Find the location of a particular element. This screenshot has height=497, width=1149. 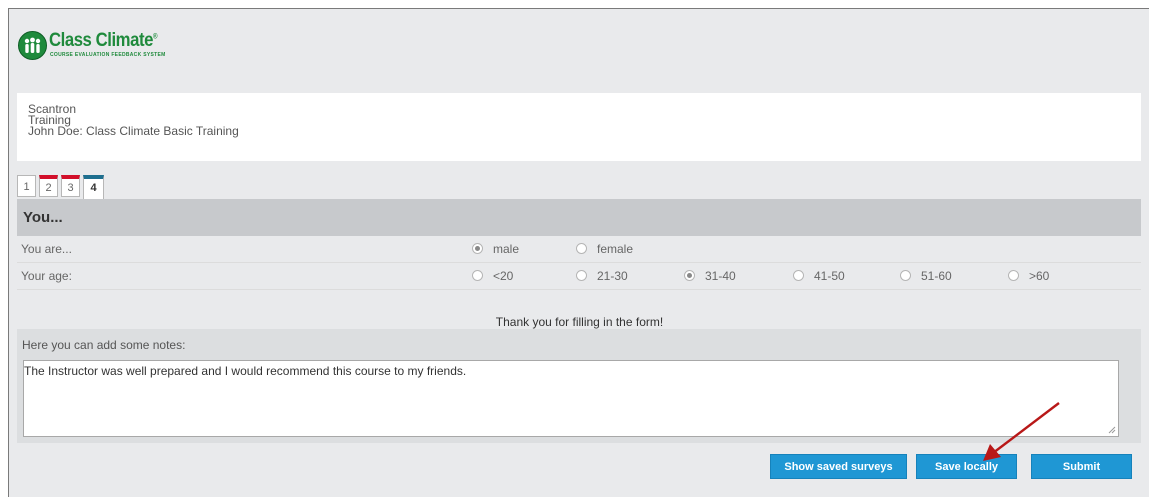

logo-title: Class Climate® is located at coordinates (103, 40).